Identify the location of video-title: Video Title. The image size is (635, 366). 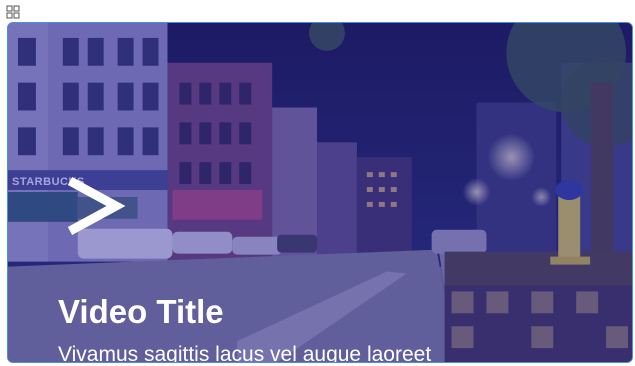
(141, 311).